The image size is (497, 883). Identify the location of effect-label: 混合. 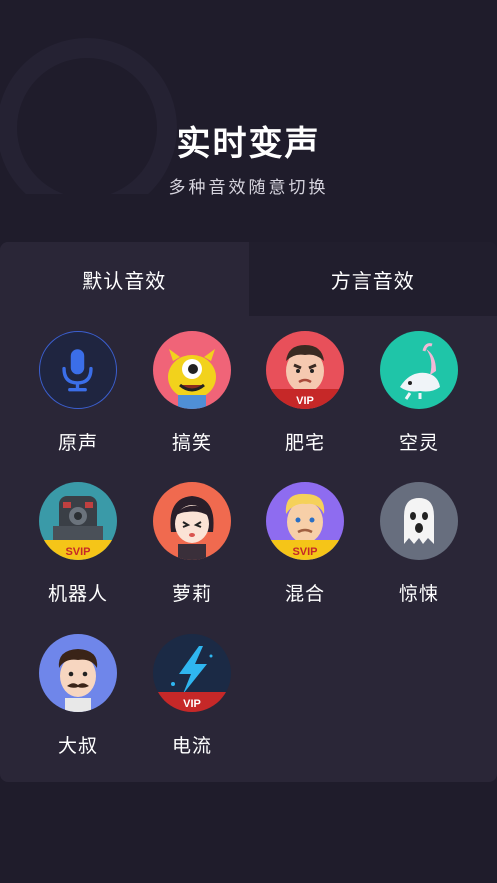
(304, 594).